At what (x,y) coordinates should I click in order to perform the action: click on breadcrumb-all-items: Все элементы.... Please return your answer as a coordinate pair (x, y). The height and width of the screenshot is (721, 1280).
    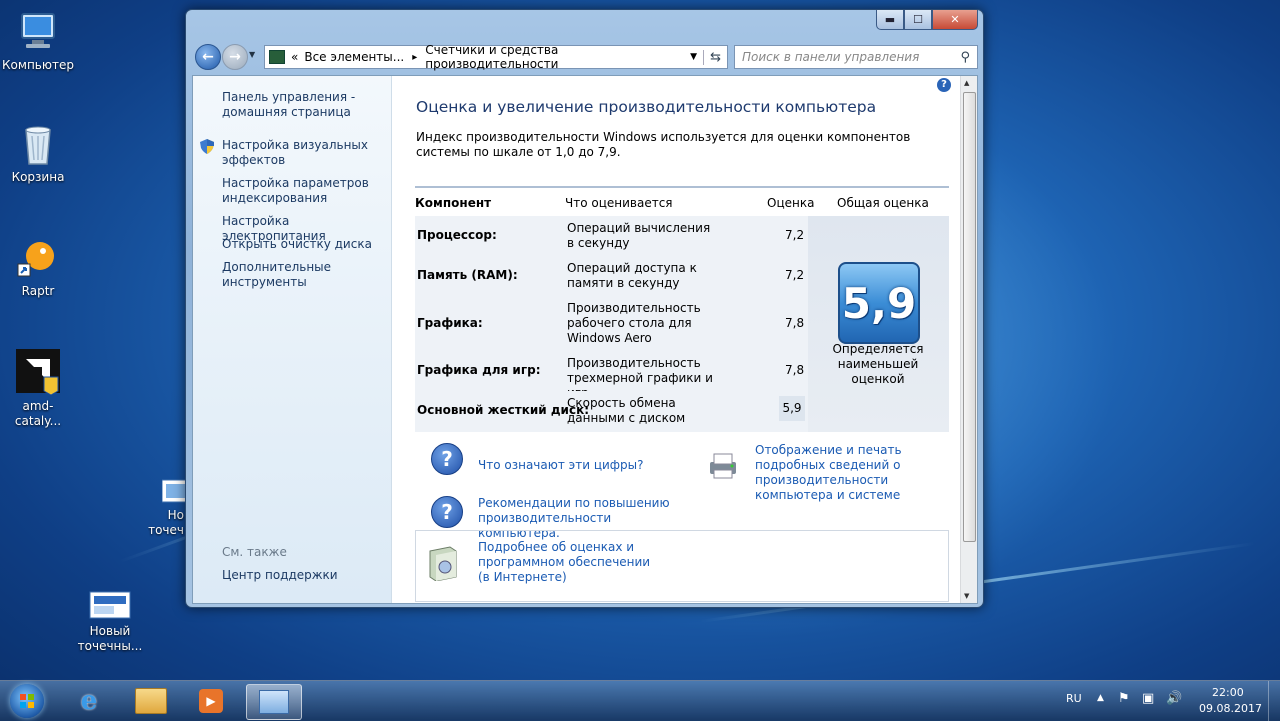
    Looking at the image, I should click on (354, 57).